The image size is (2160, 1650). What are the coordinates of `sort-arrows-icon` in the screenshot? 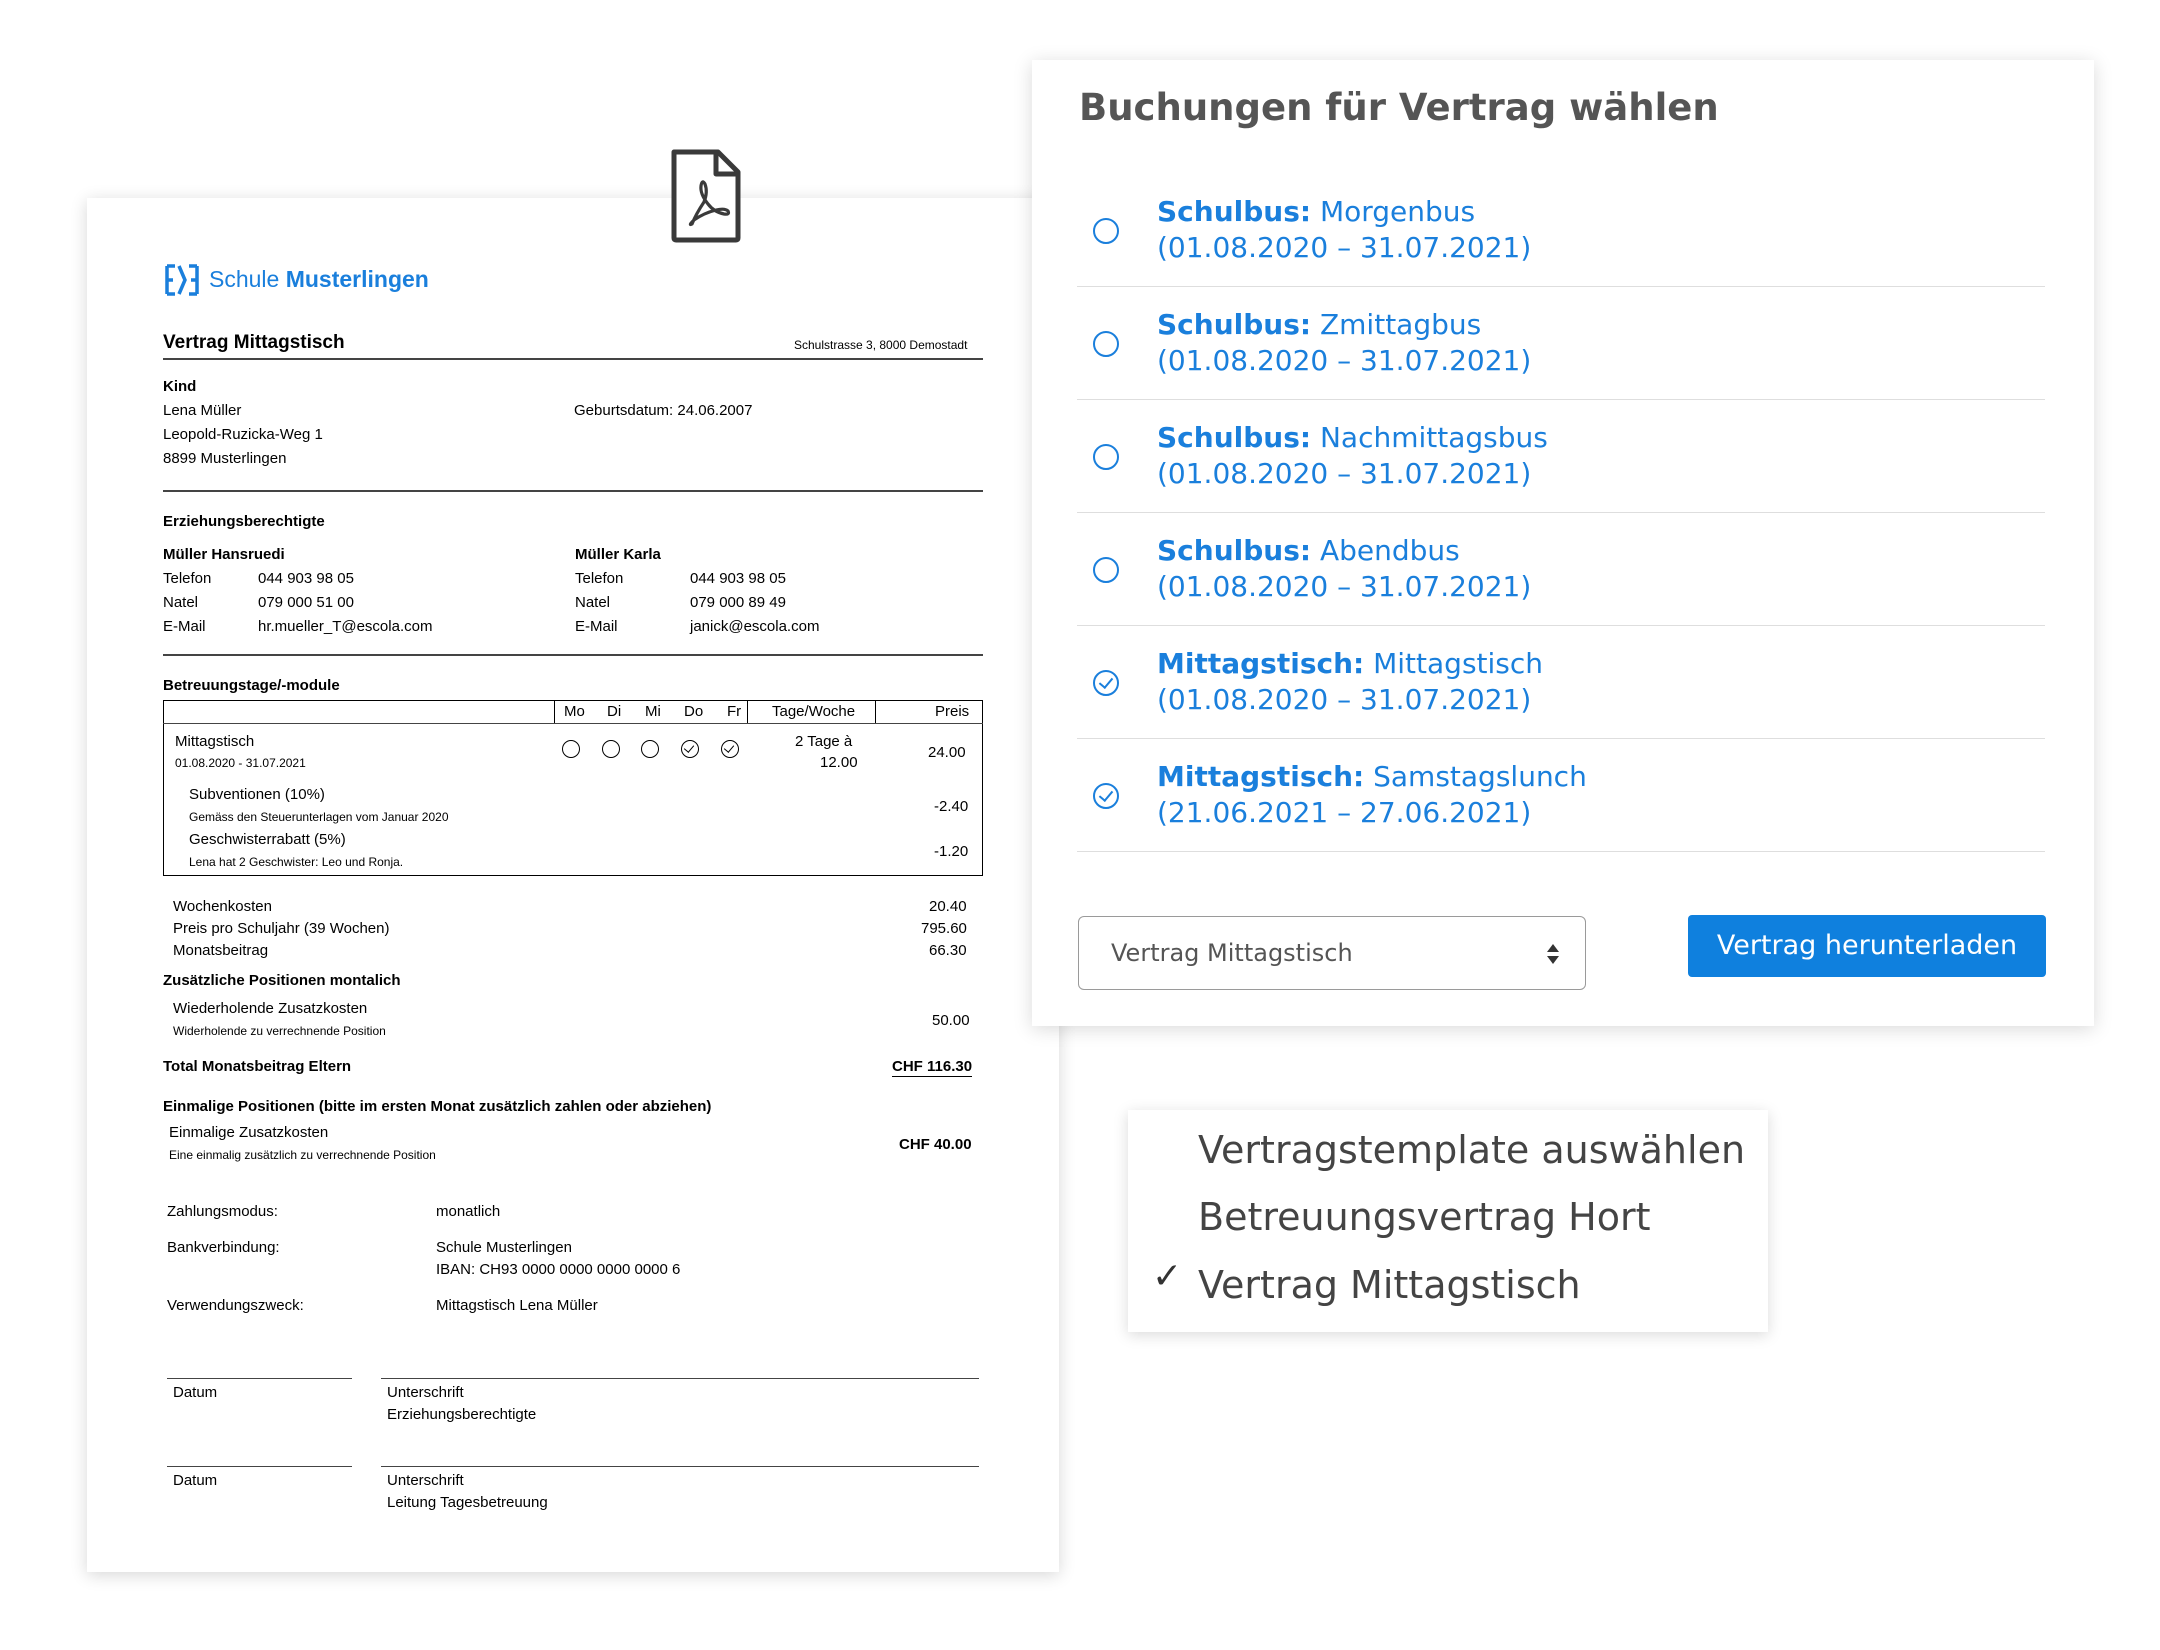 It's located at (1553, 954).